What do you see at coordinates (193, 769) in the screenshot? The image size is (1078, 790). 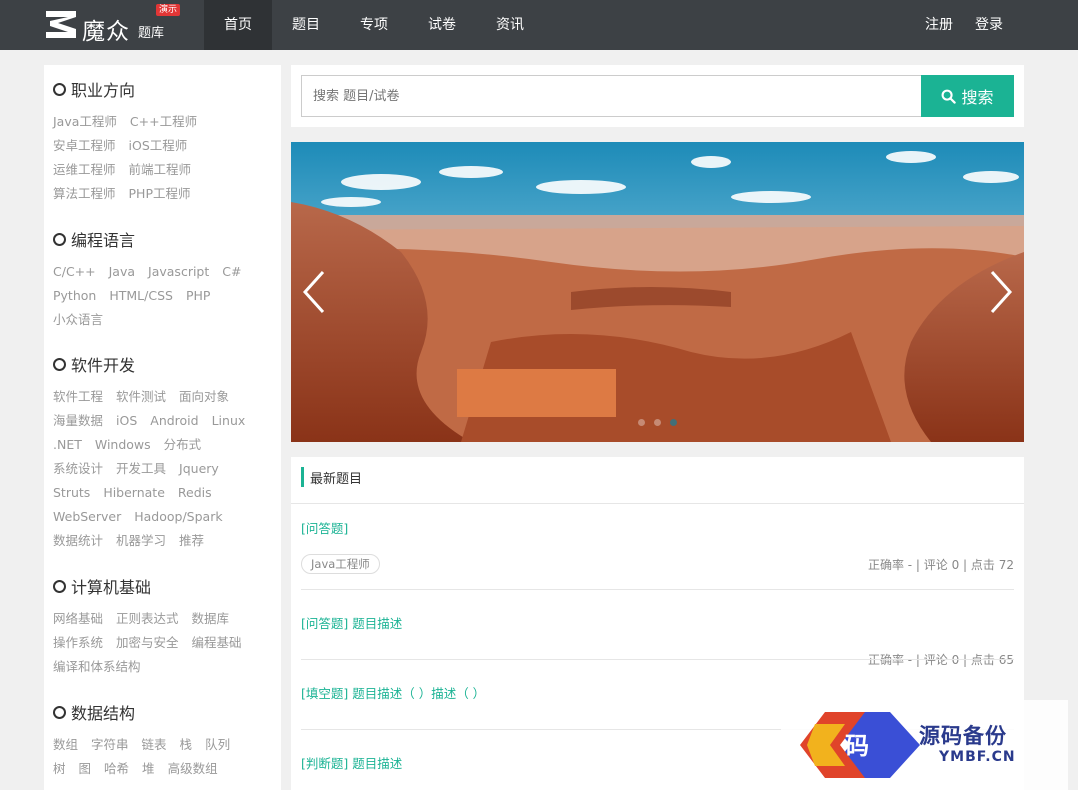 I see `category-link: 高级数组` at bounding box center [193, 769].